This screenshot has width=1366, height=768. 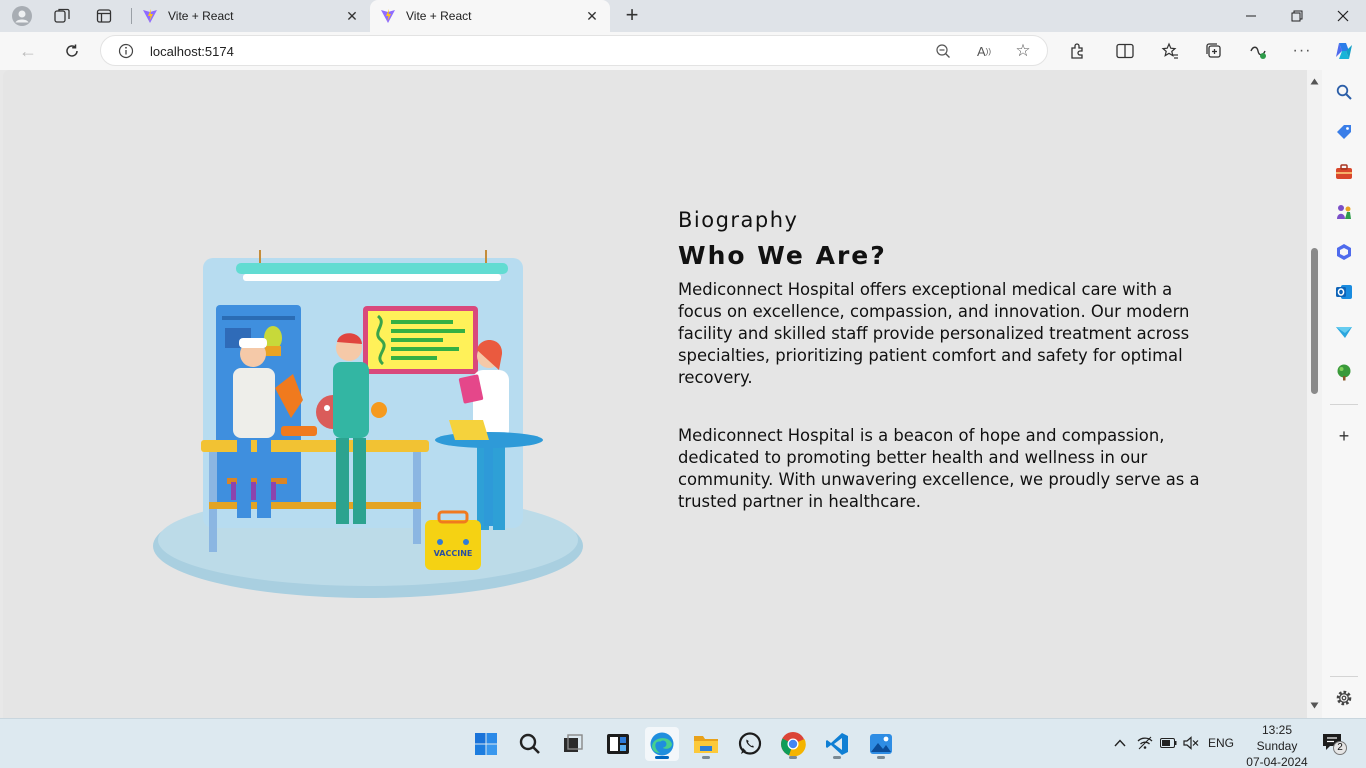 I want to click on notification-count-badge: 2, so click(x=1340, y=748).